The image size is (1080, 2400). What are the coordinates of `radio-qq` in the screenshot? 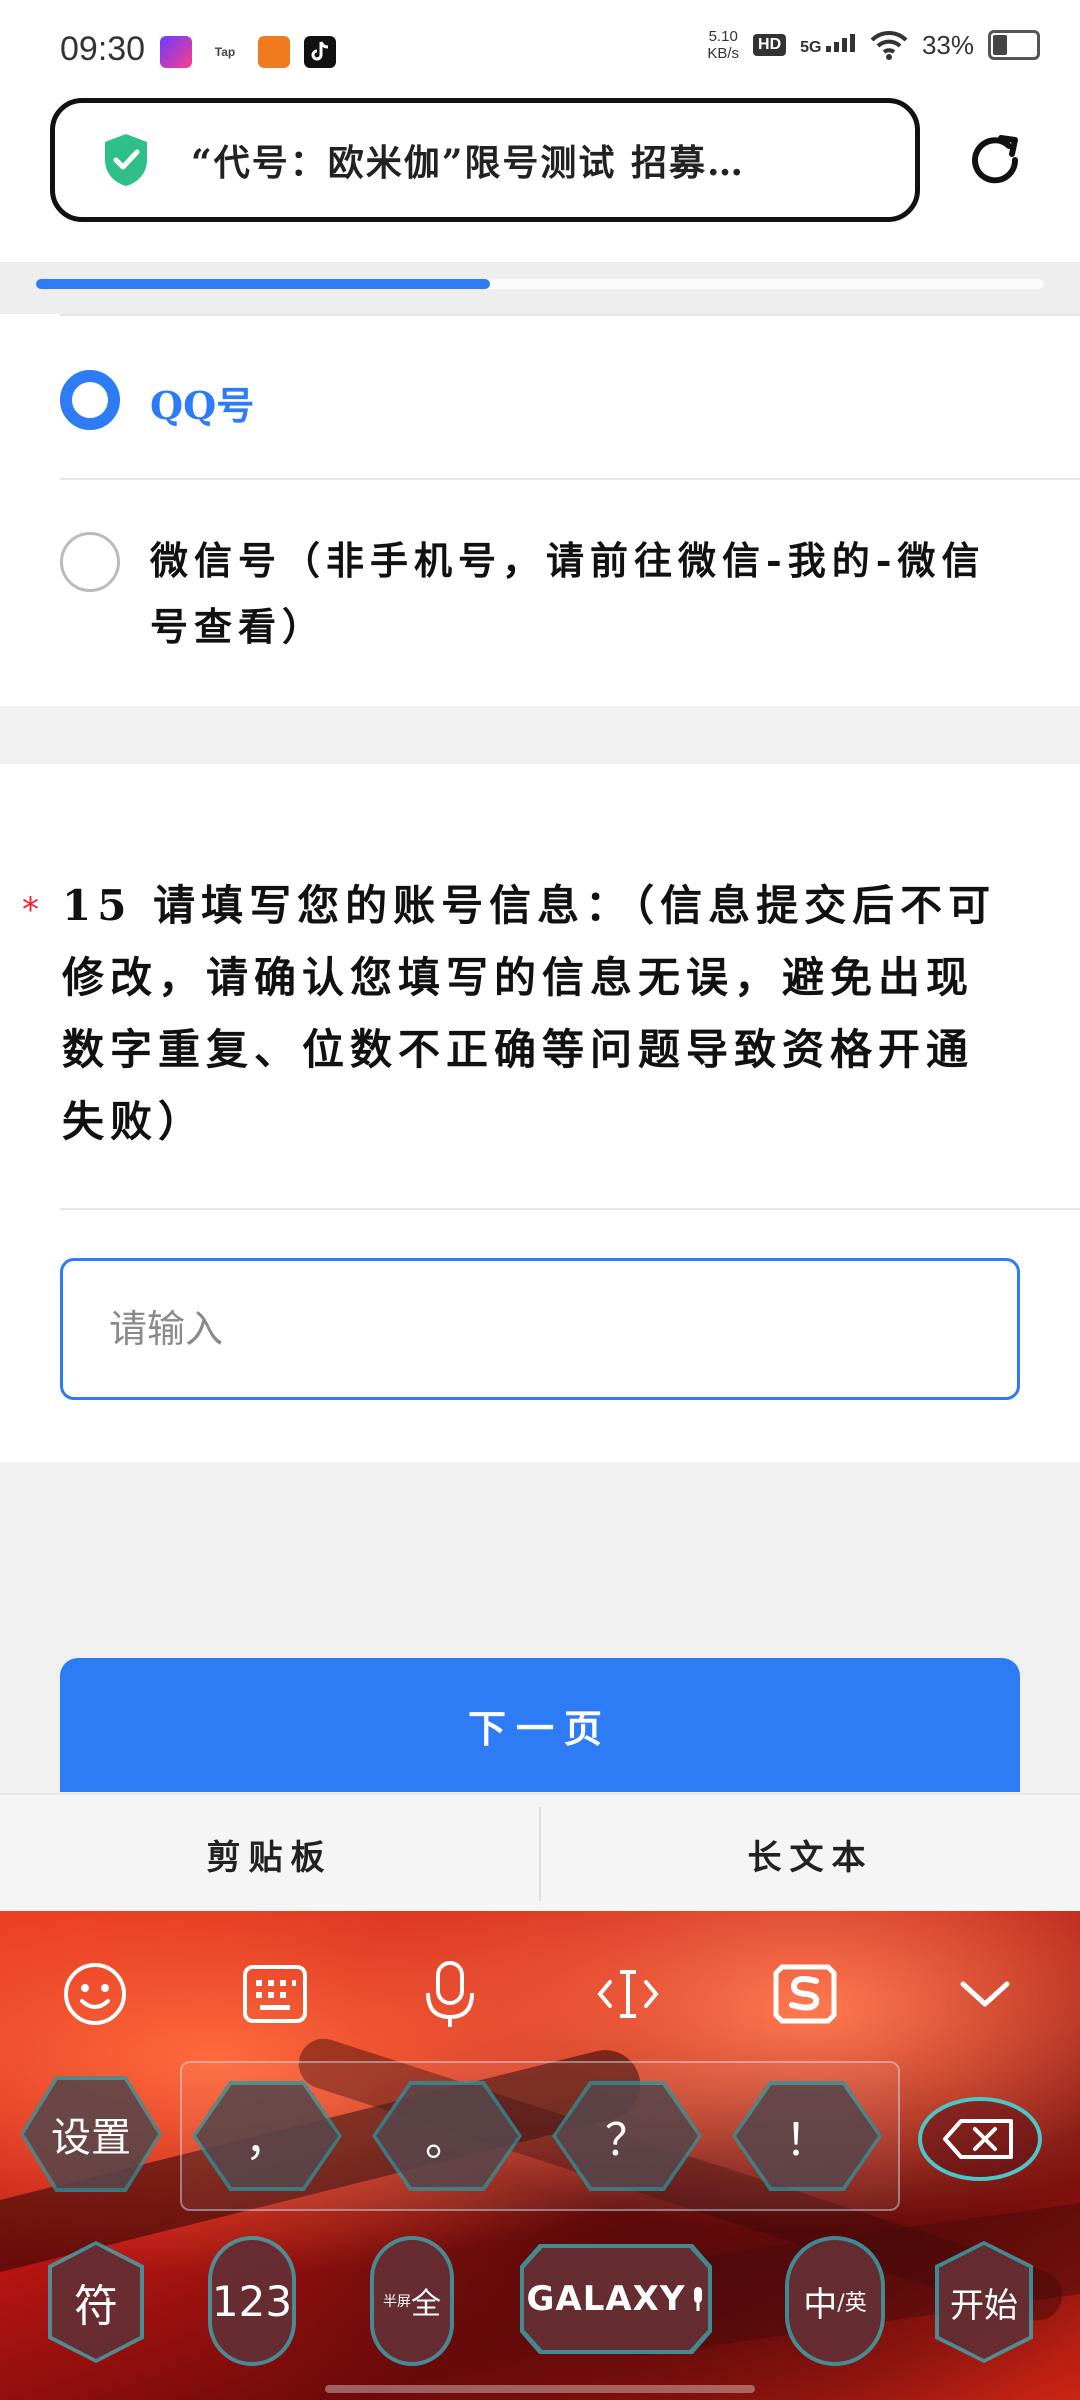 It's located at (90, 400).